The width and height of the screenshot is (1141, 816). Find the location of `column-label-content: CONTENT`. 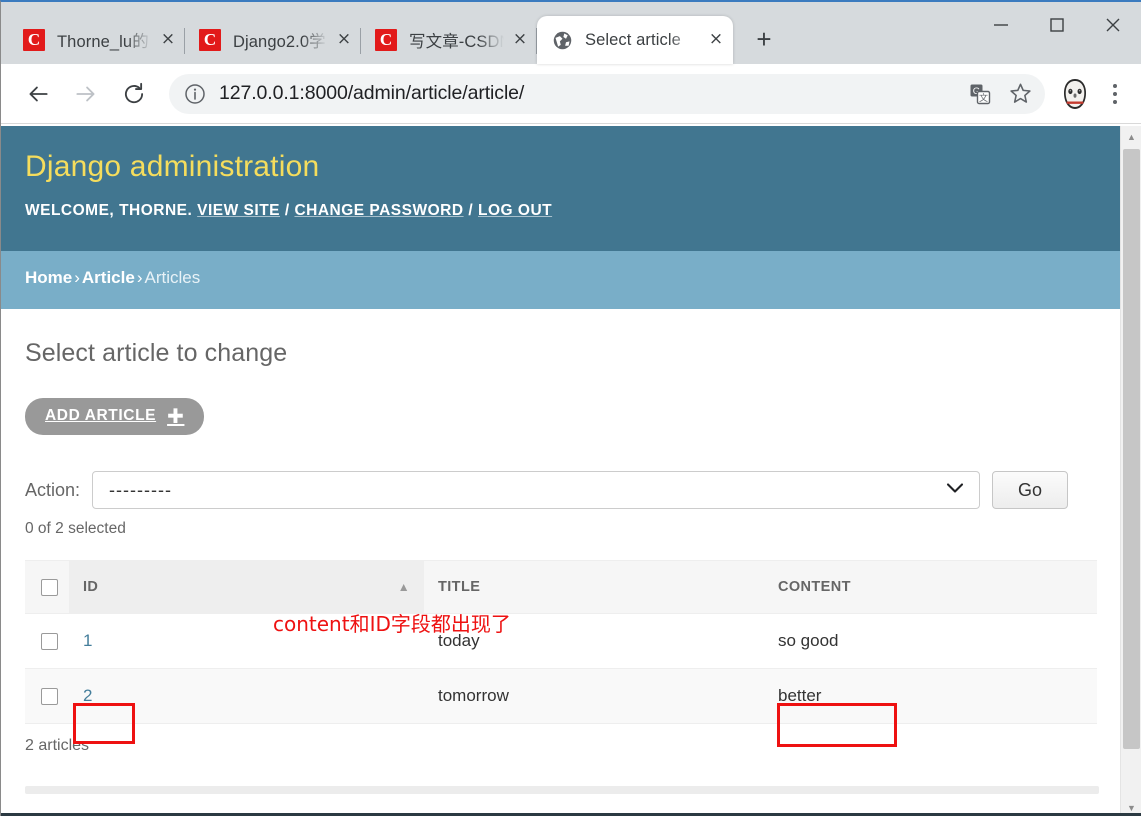

column-label-content: CONTENT is located at coordinates (814, 587).